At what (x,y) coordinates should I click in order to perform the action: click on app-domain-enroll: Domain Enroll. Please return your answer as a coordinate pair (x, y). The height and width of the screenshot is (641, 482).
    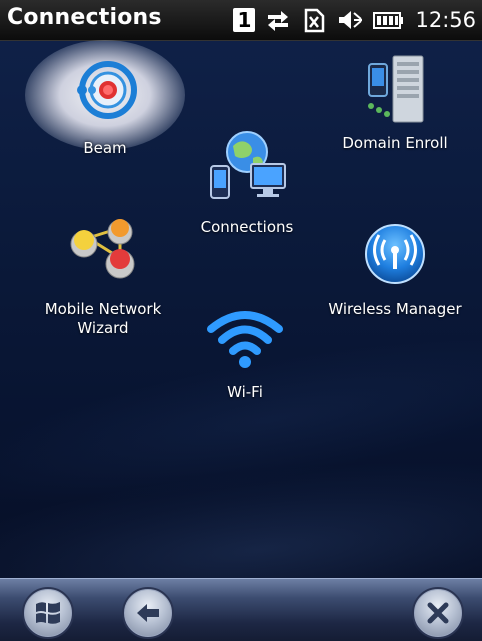
    Looking at the image, I should click on (395, 102).